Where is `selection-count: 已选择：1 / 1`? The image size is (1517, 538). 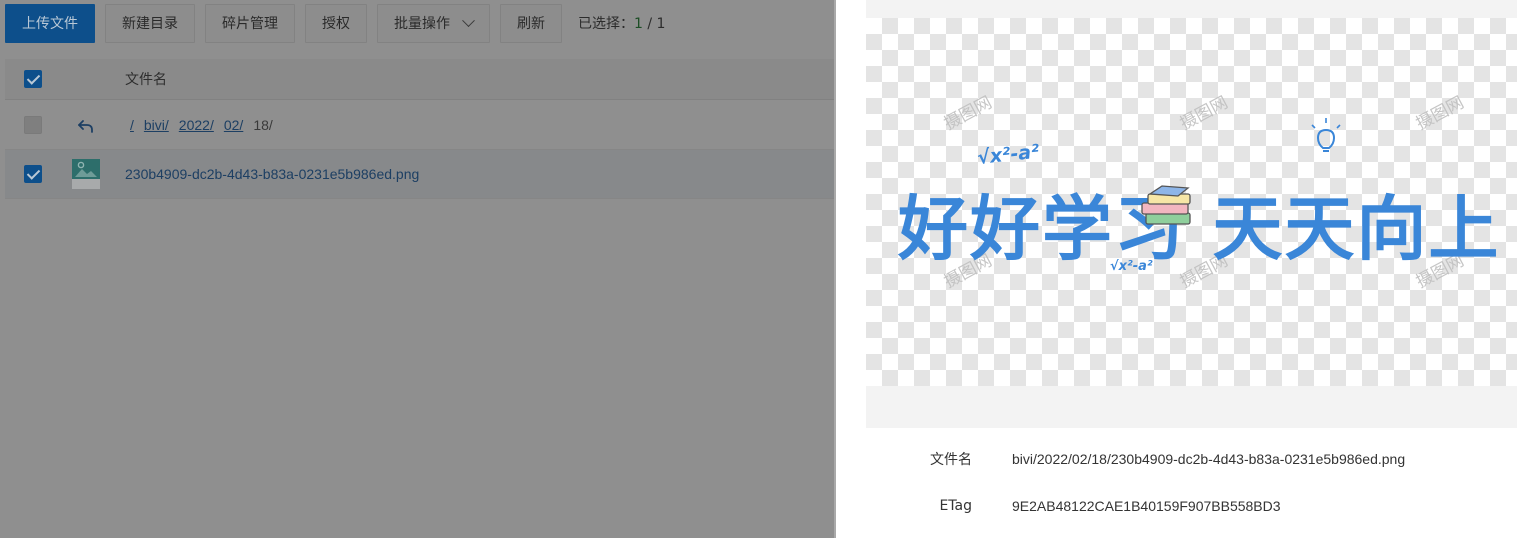
selection-count: 已选择：1 / 1 is located at coordinates (621, 23).